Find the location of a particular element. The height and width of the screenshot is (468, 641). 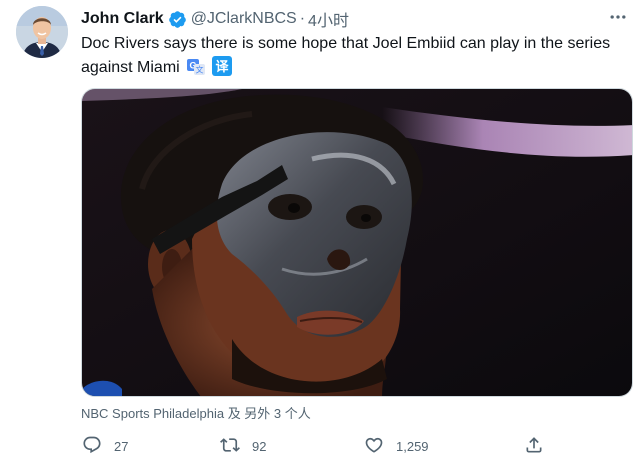

share-icon is located at coordinates (534, 446).